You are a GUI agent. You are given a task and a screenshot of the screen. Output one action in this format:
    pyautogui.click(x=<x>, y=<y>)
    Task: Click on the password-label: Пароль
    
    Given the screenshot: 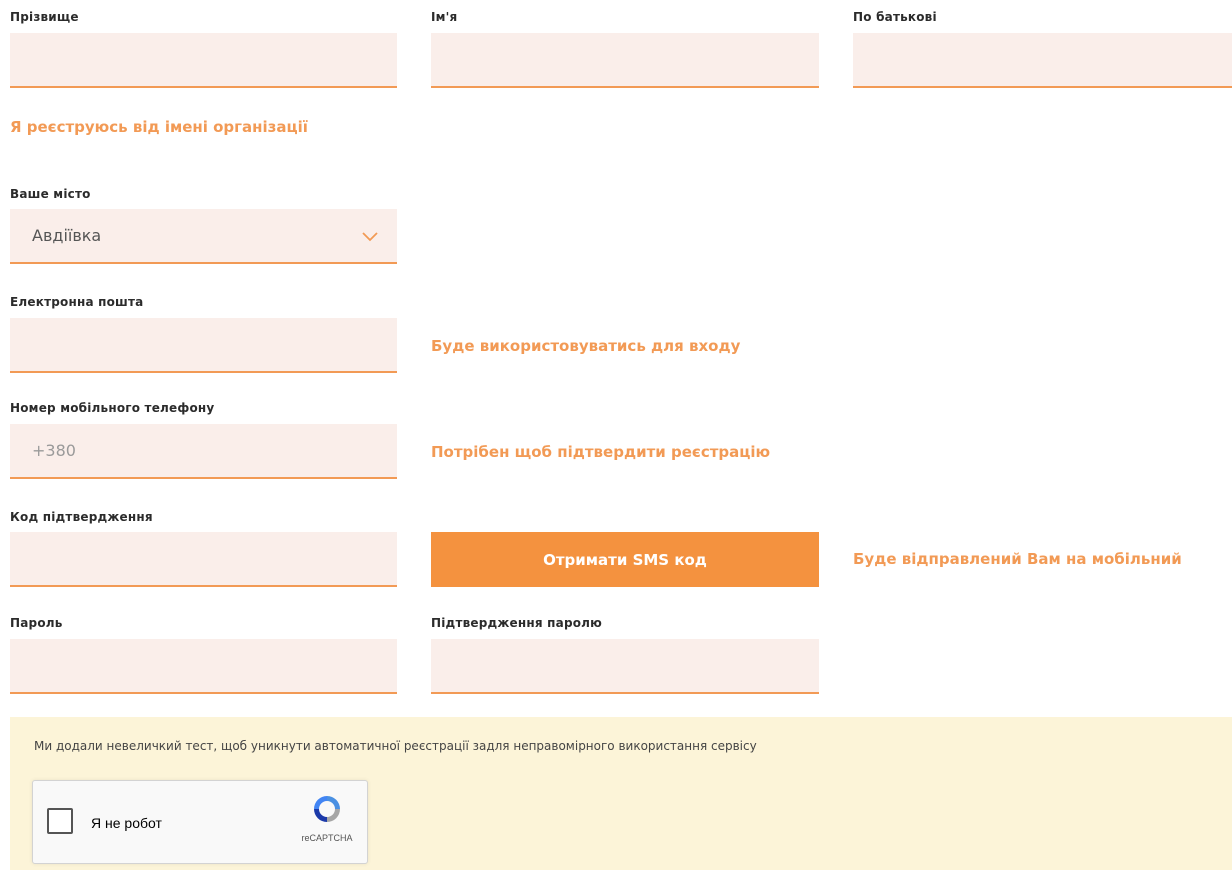 What is the action you would take?
    pyautogui.click(x=36, y=623)
    